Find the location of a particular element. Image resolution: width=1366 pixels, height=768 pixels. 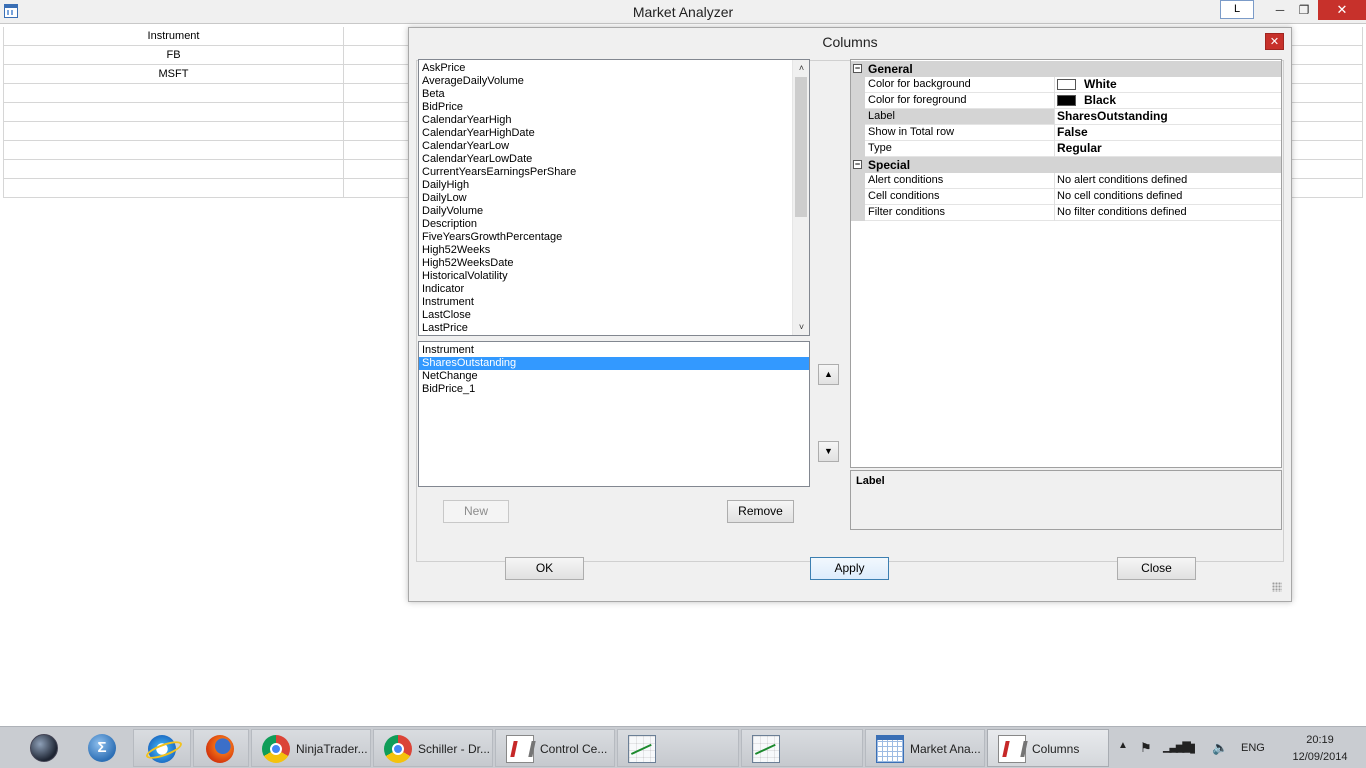

clock-date: 12/09/2014 is located at coordinates (1320, 757).